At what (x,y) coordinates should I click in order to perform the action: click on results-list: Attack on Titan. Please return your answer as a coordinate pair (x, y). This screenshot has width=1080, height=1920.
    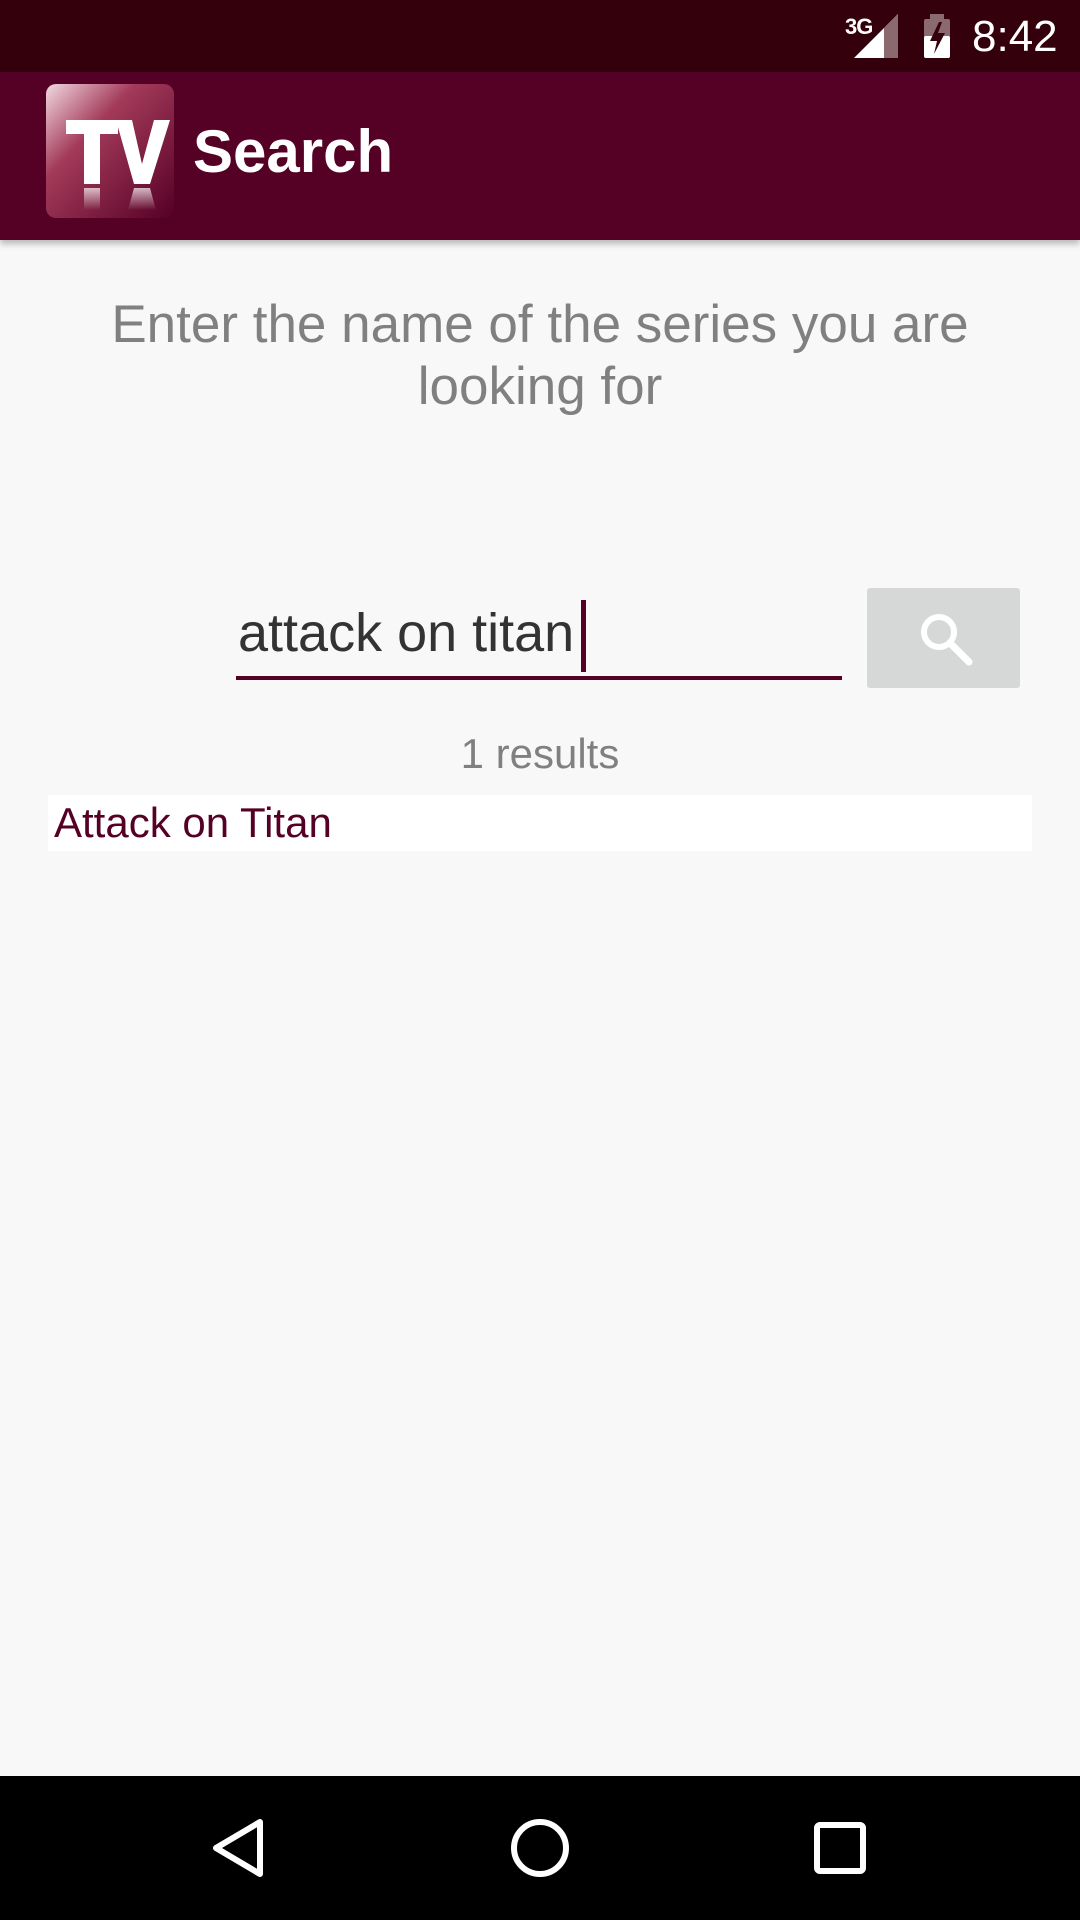
    Looking at the image, I should click on (540, 823).